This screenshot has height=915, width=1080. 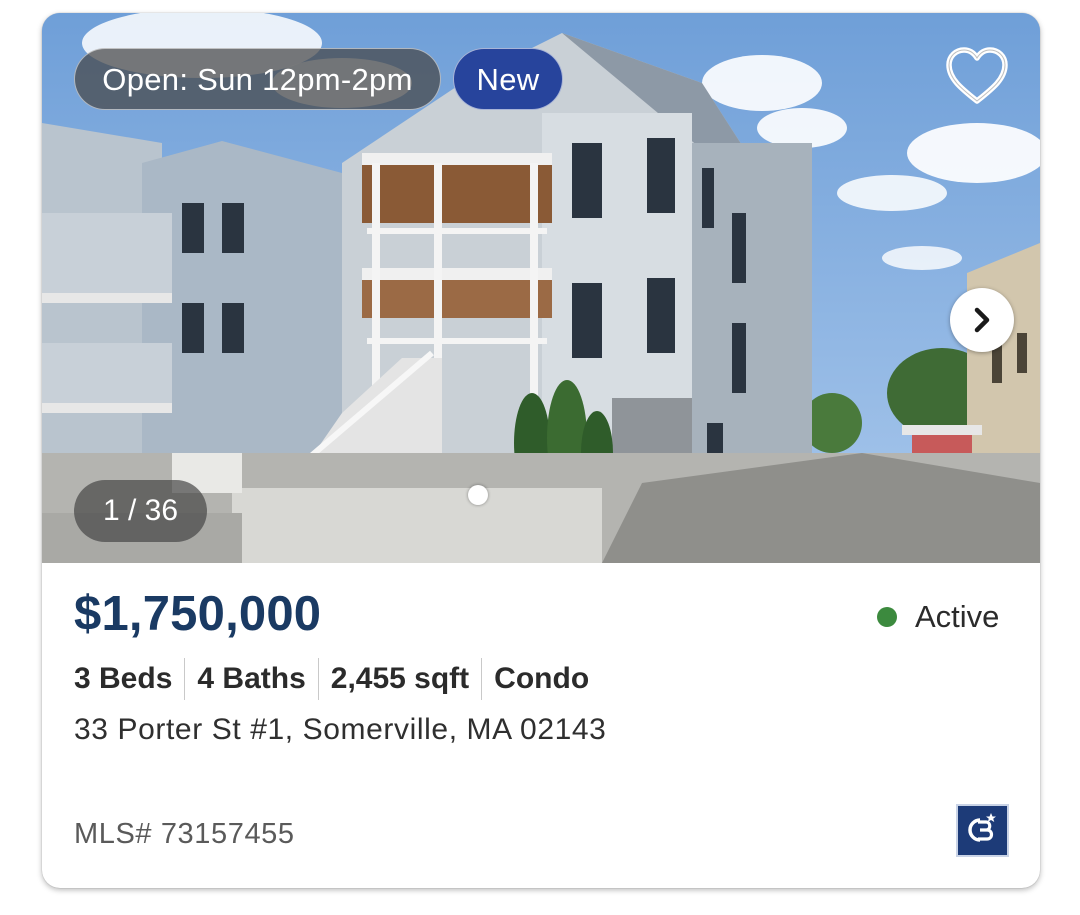 I want to click on next-photo-button, so click(x=982, y=320).